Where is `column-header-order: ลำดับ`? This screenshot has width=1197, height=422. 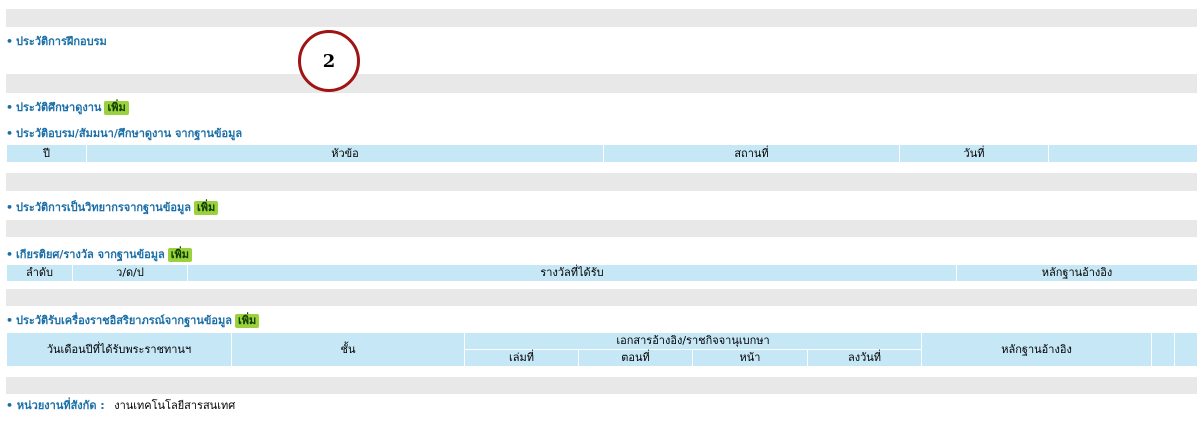
column-header-order: ลำดับ is located at coordinates (39, 273).